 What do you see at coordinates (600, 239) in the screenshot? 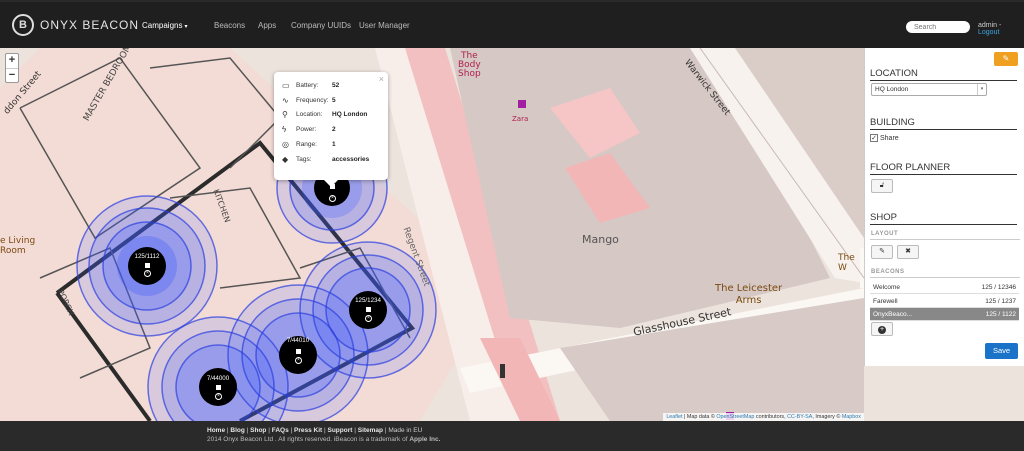
I see `poi-mango: Mango` at bounding box center [600, 239].